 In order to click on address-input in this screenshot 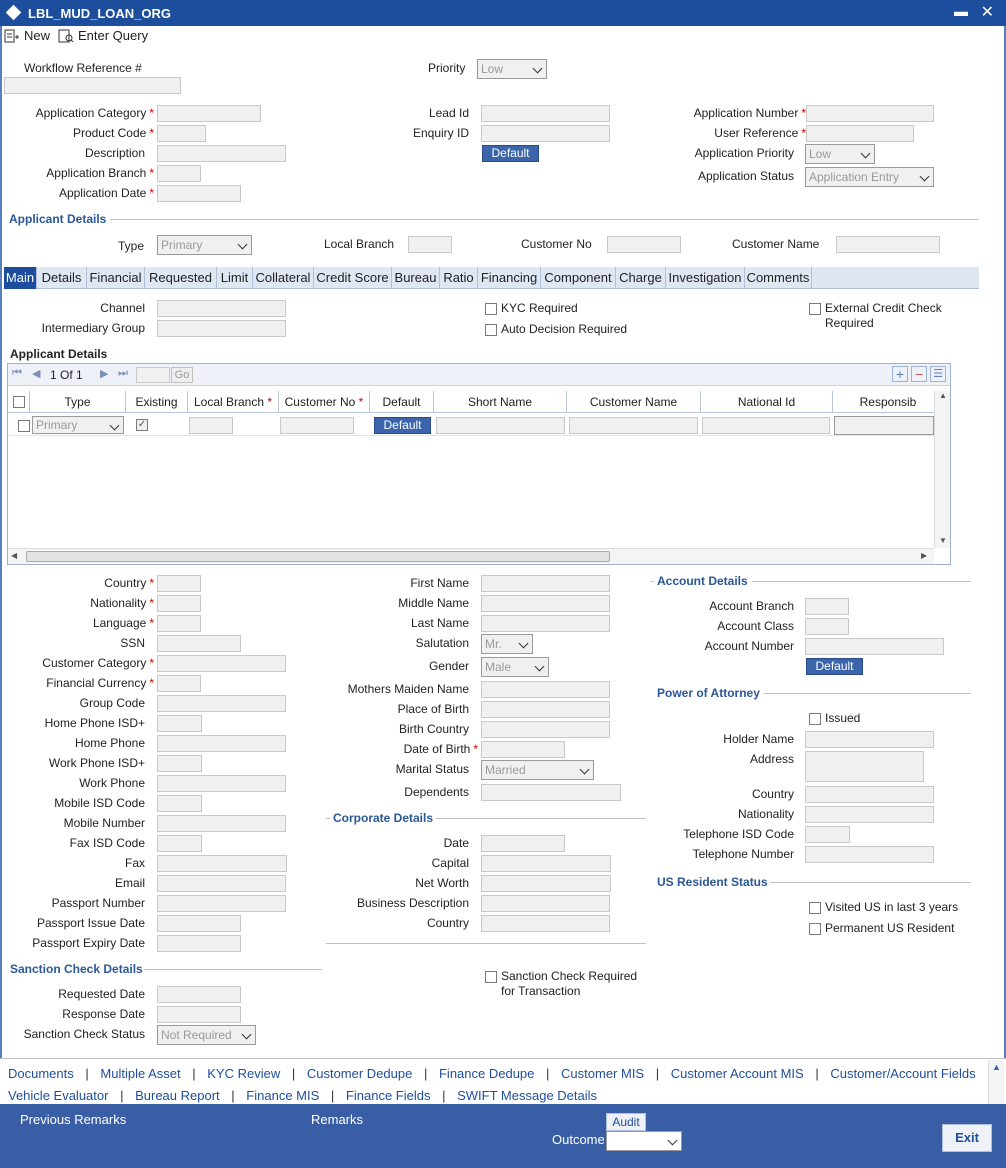, I will do `click(864, 766)`.